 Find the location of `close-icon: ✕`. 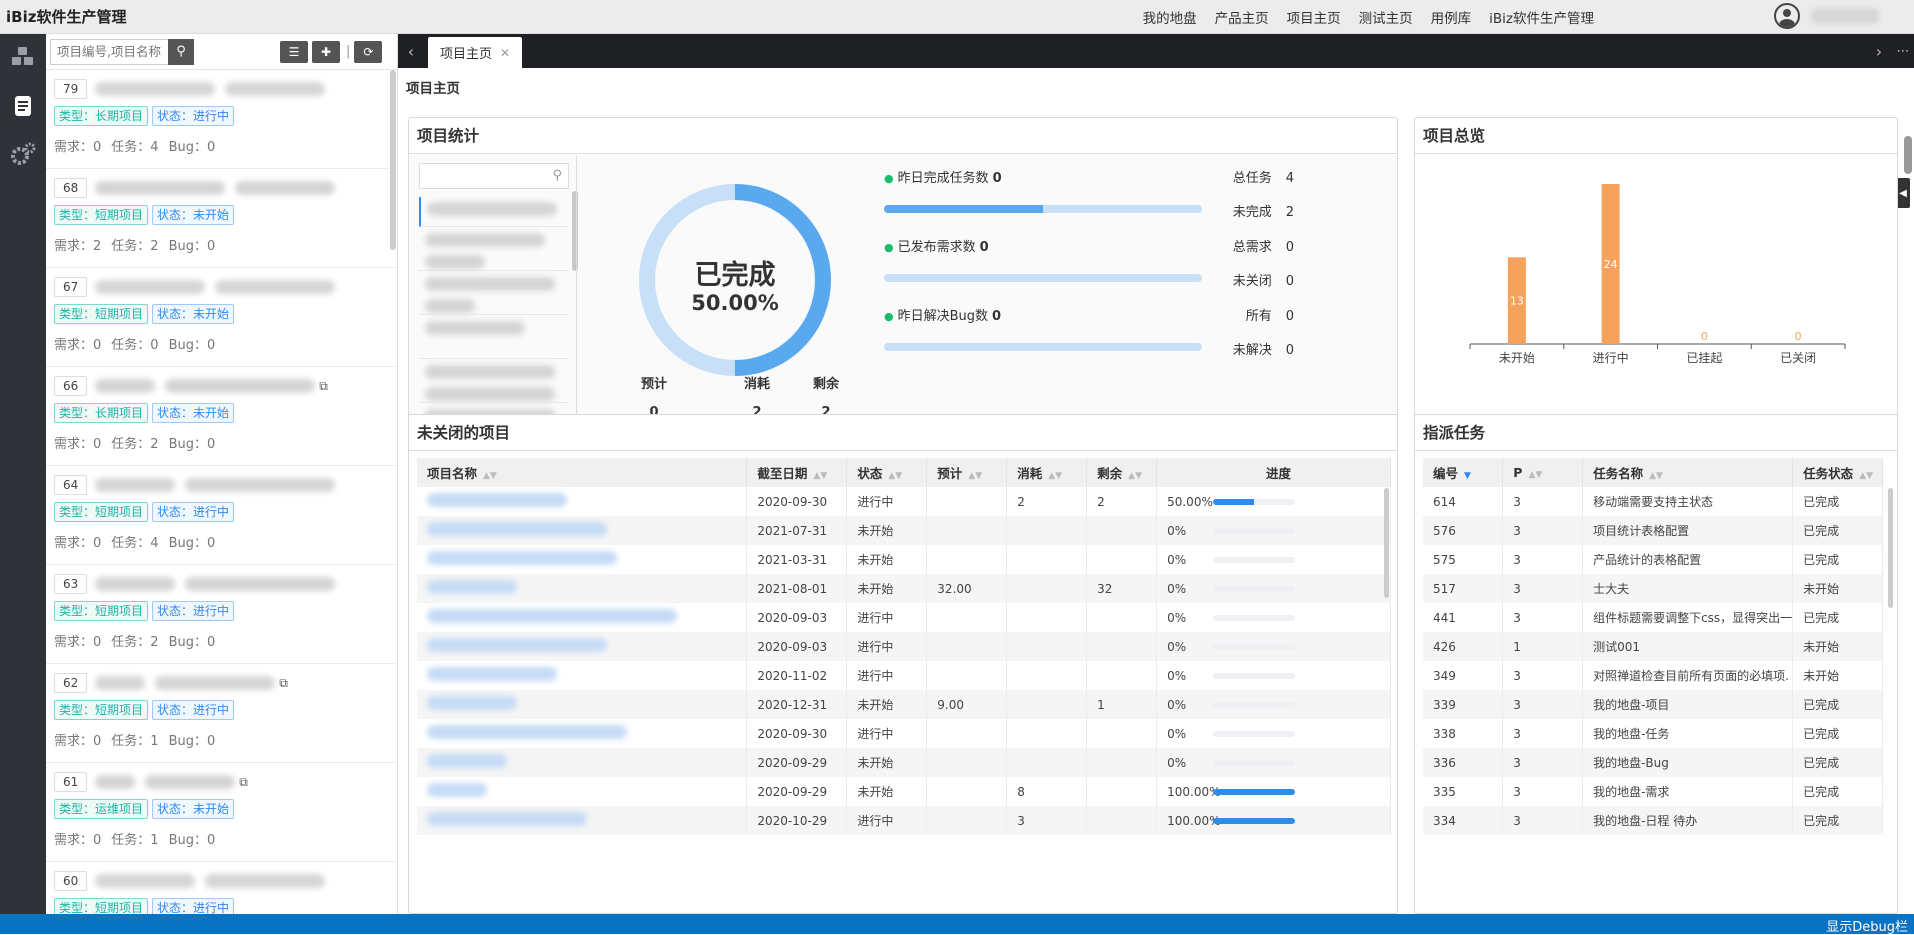

close-icon: ✕ is located at coordinates (505, 53).